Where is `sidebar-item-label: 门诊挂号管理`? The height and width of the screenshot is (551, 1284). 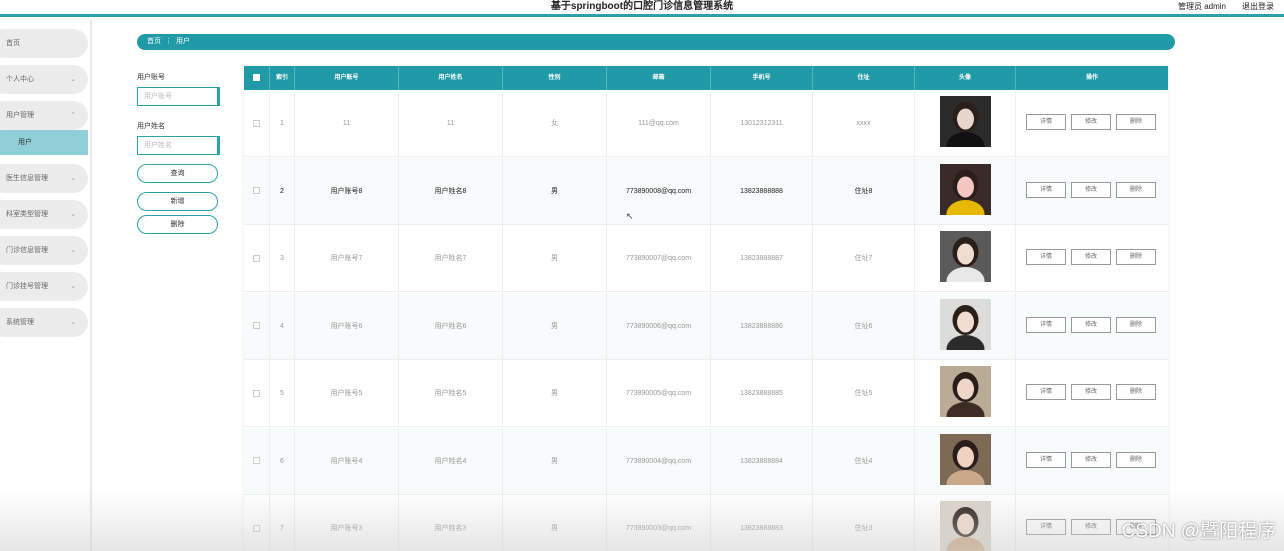 sidebar-item-label: 门诊挂号管理 is located at coordinates (27, 286).